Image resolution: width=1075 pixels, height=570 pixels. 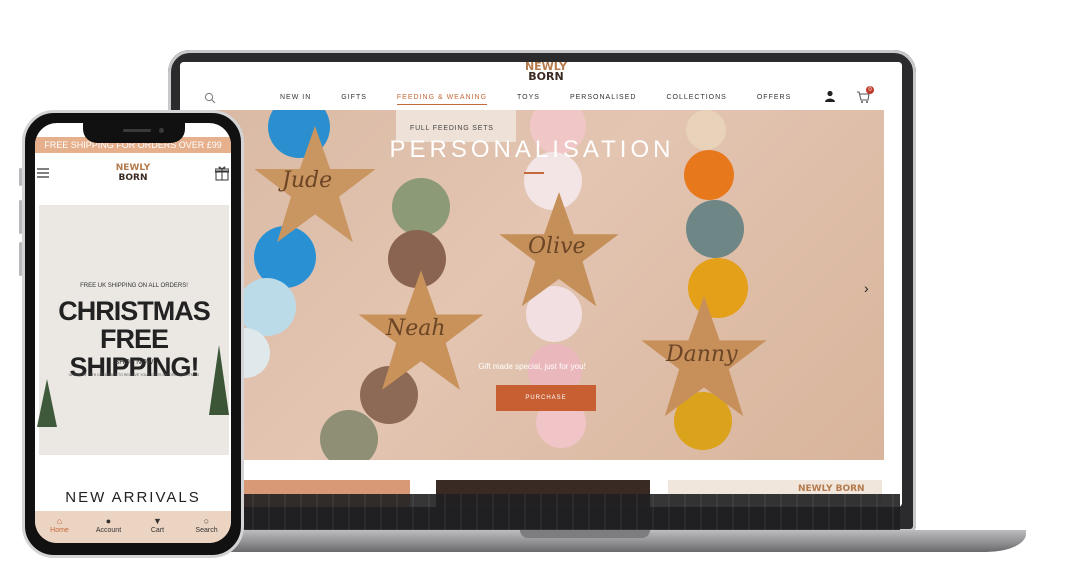 What do you see at coordinates (108, 521) in the screenshot?
I see `user-icon: ●` at bounding box center [108, 521].